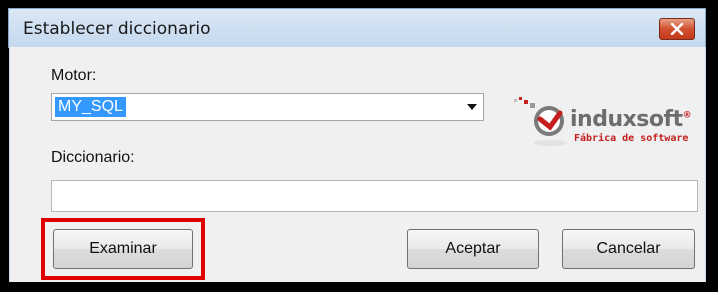  Describe the element at coordinates (374, 196) in the screenshot. I see `dictionary-field` at that location.